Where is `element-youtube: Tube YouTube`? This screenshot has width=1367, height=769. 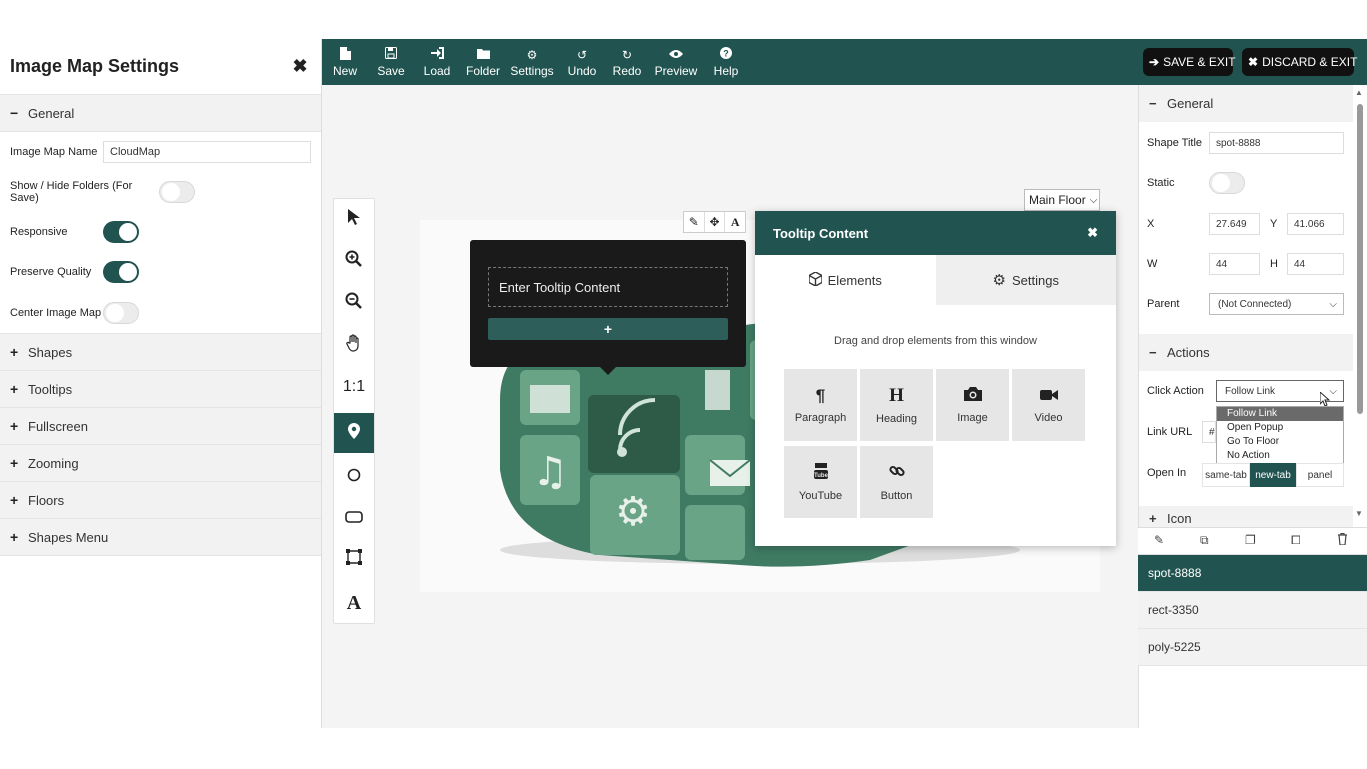
element-youtube: Tube YouTube is located at coordinates (820, 482).